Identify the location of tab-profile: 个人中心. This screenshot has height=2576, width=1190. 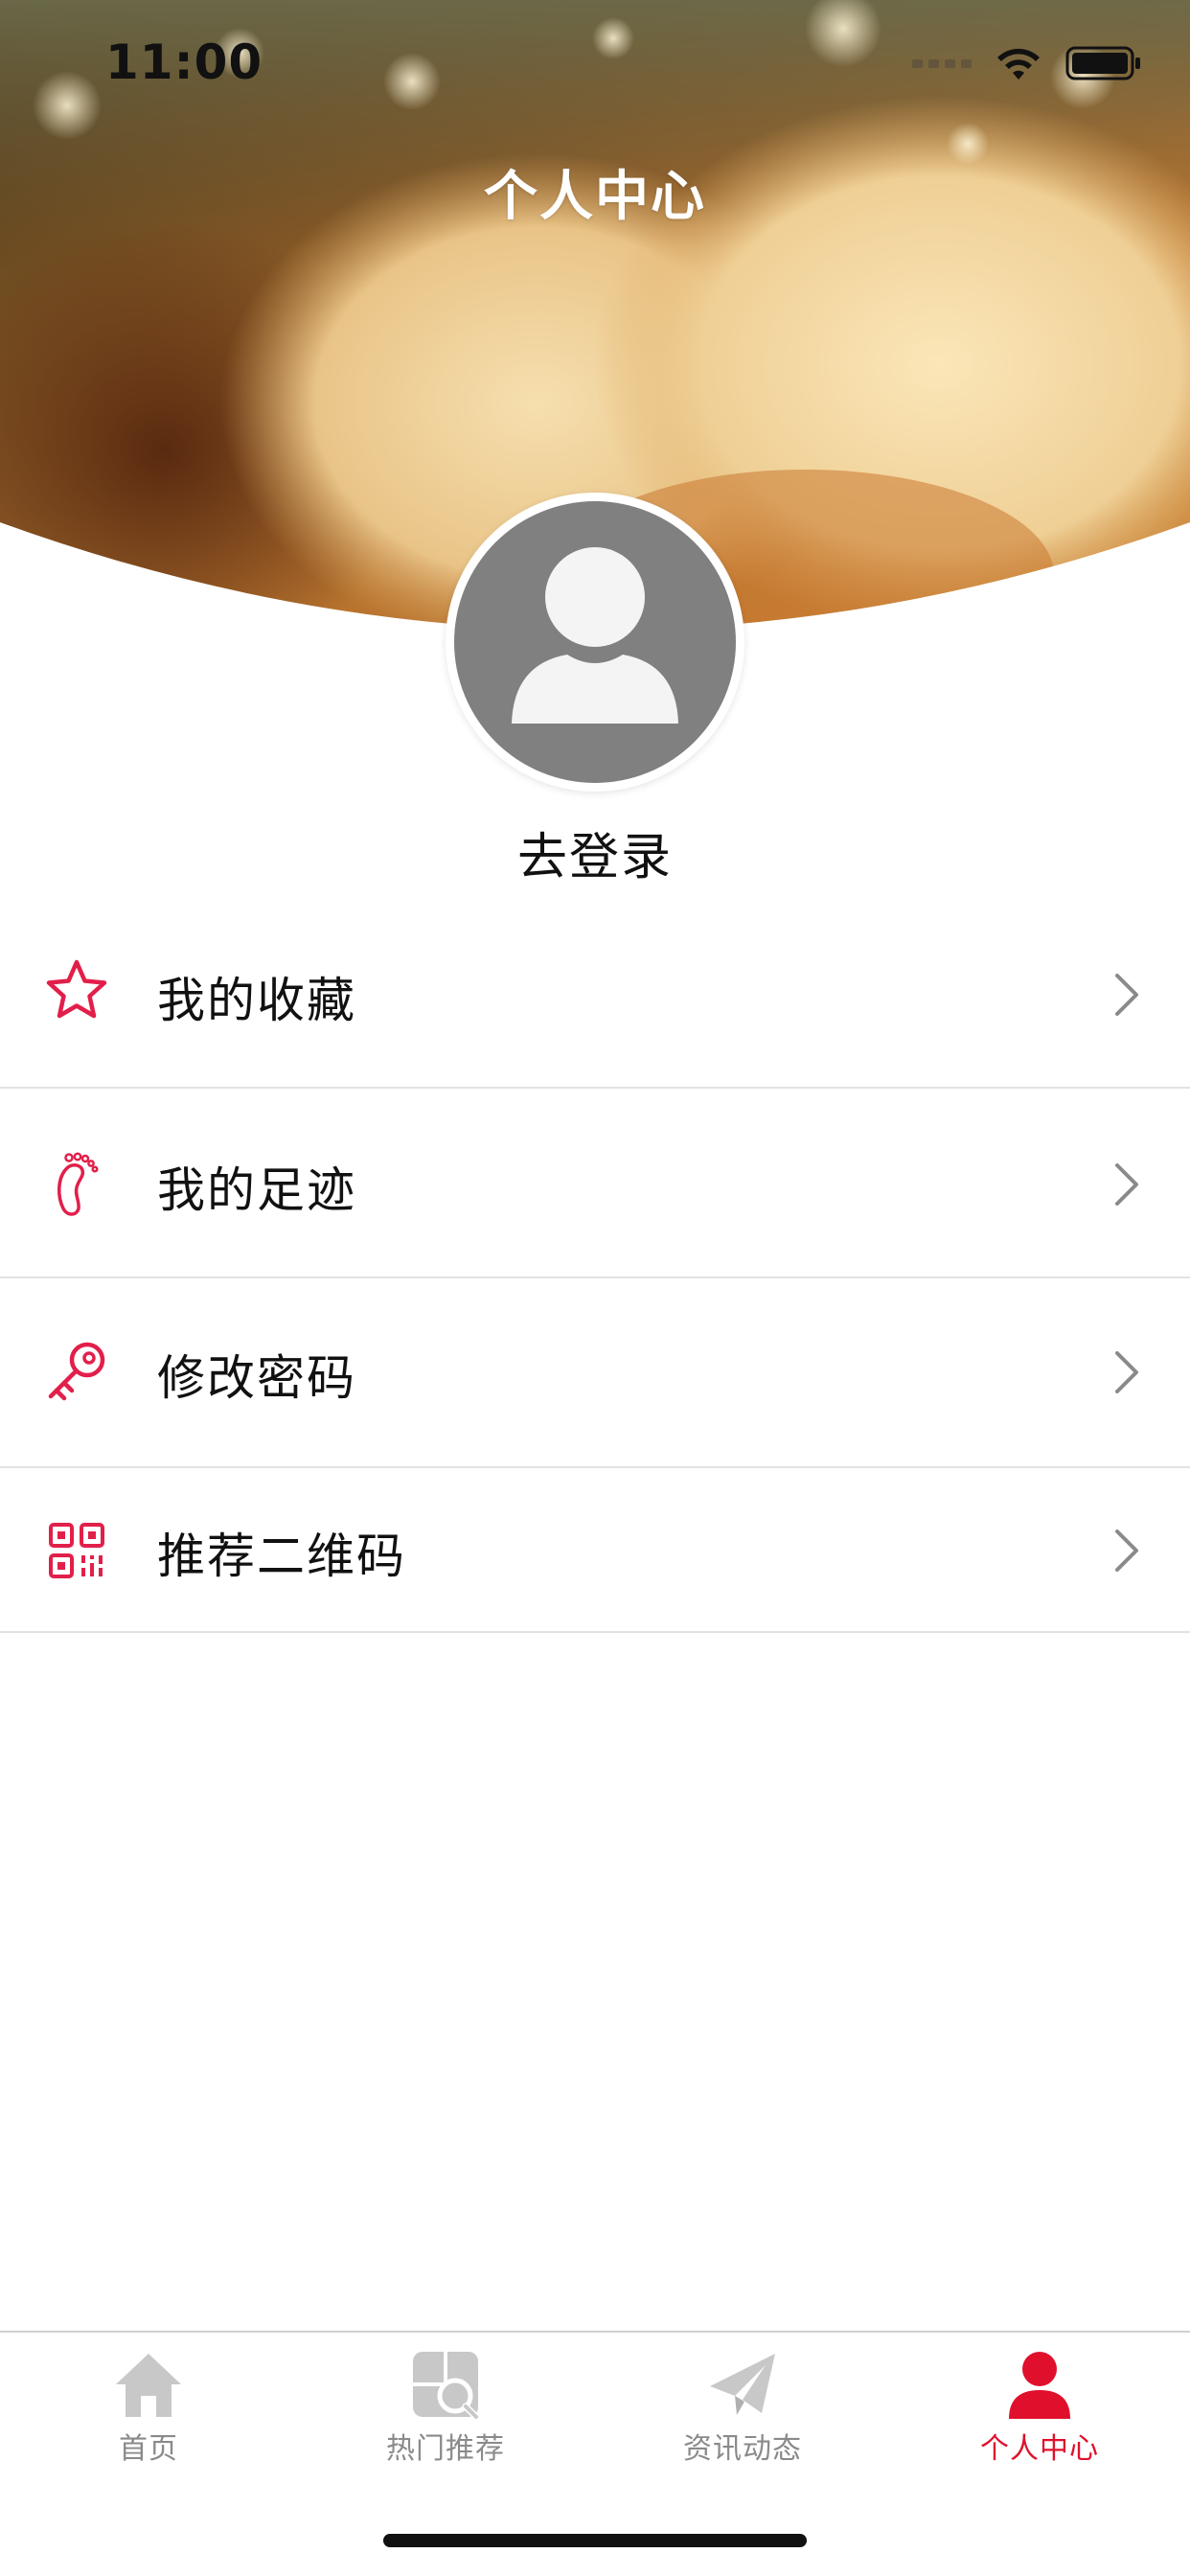
(1039, 2409).